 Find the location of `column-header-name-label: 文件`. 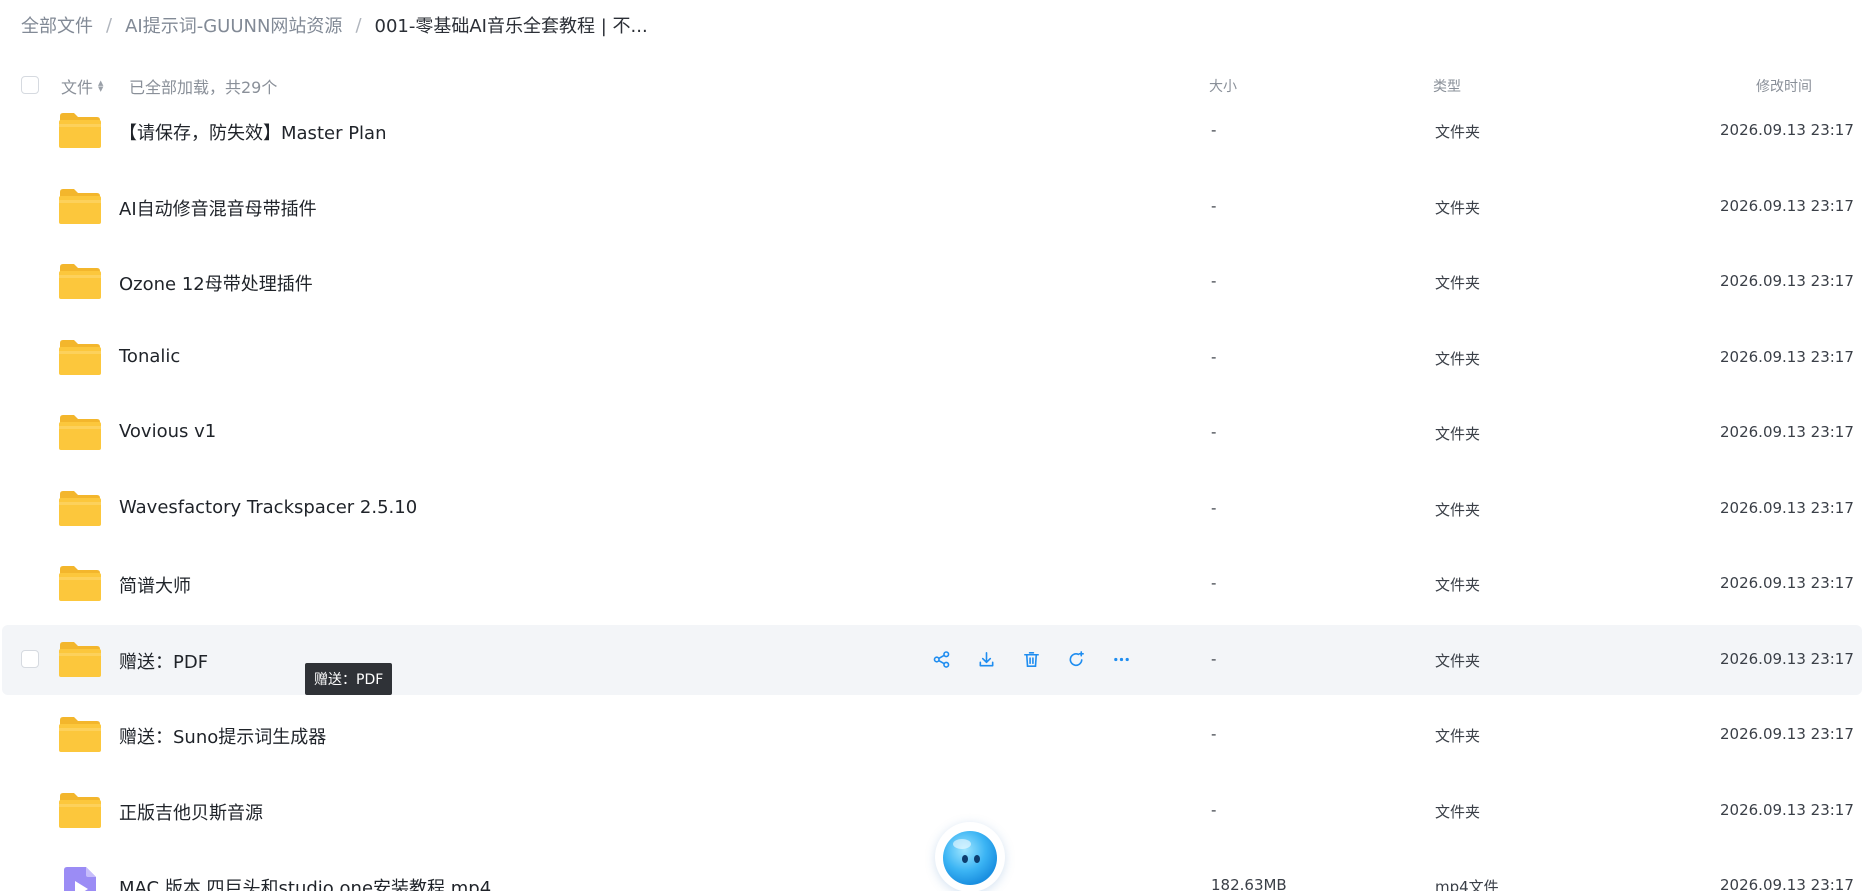

column-header-name-label: 文件 is located at coordinates (77, 87).